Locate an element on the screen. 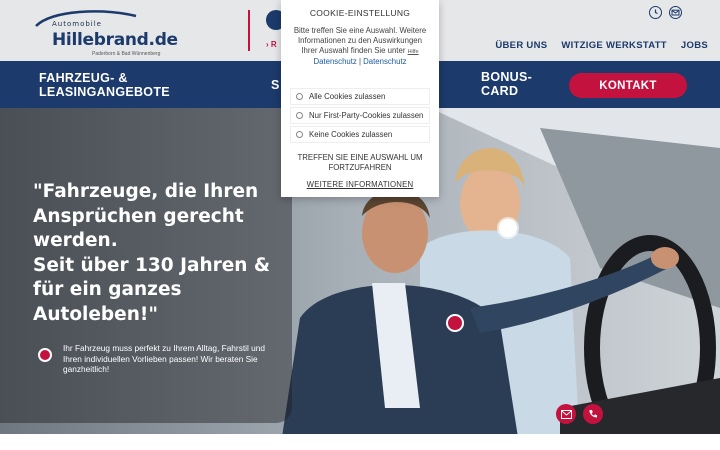 Image resolution: width=720 pixels, height=450 pixels. cookie-option-none: Keine Cookies zulassen is located at coordinates (360, 134).